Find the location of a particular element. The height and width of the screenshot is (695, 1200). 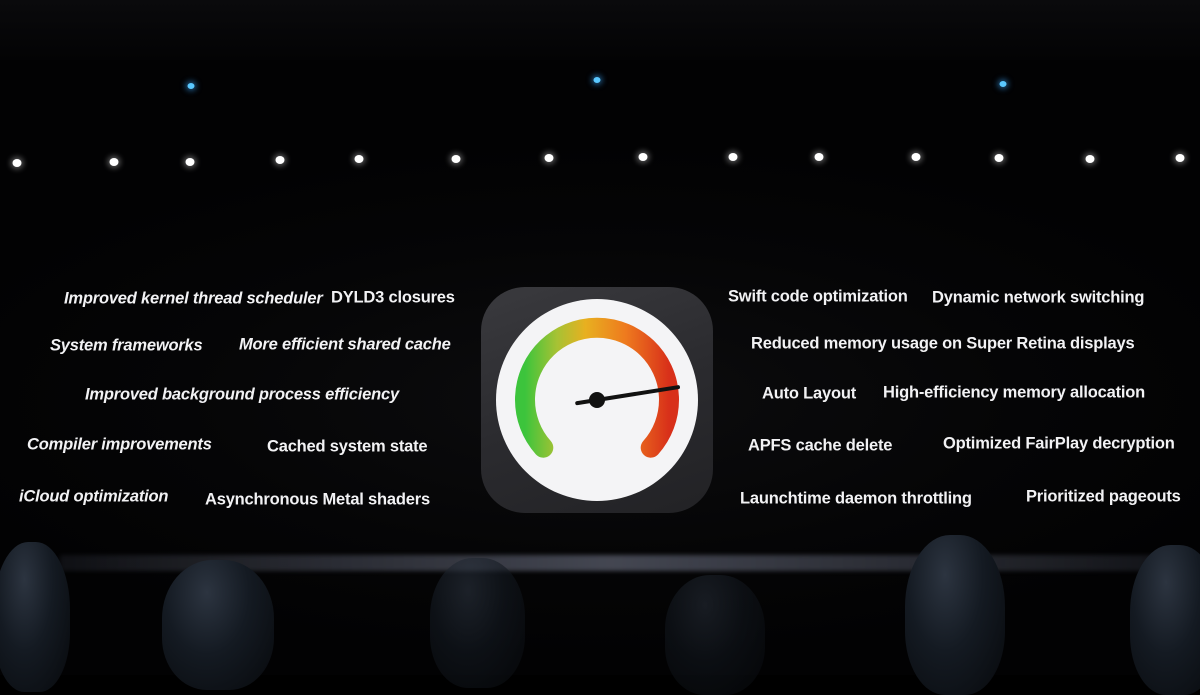

feature-item: More efficient shared cache is located at coordinates (345, 344).